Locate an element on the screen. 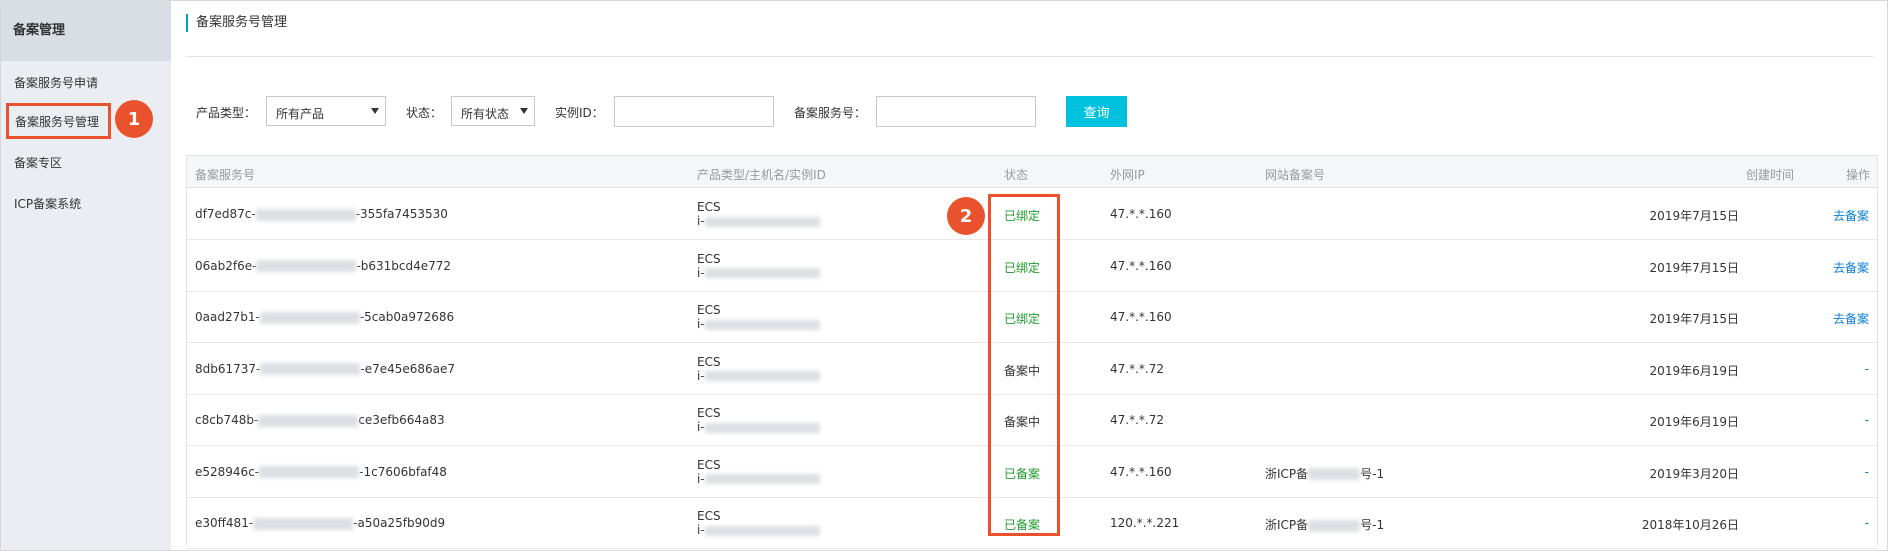 Image resolution: width=1888 pixels, height=551 pixels. chevron-down-icon is located at coordinates (524, 111).